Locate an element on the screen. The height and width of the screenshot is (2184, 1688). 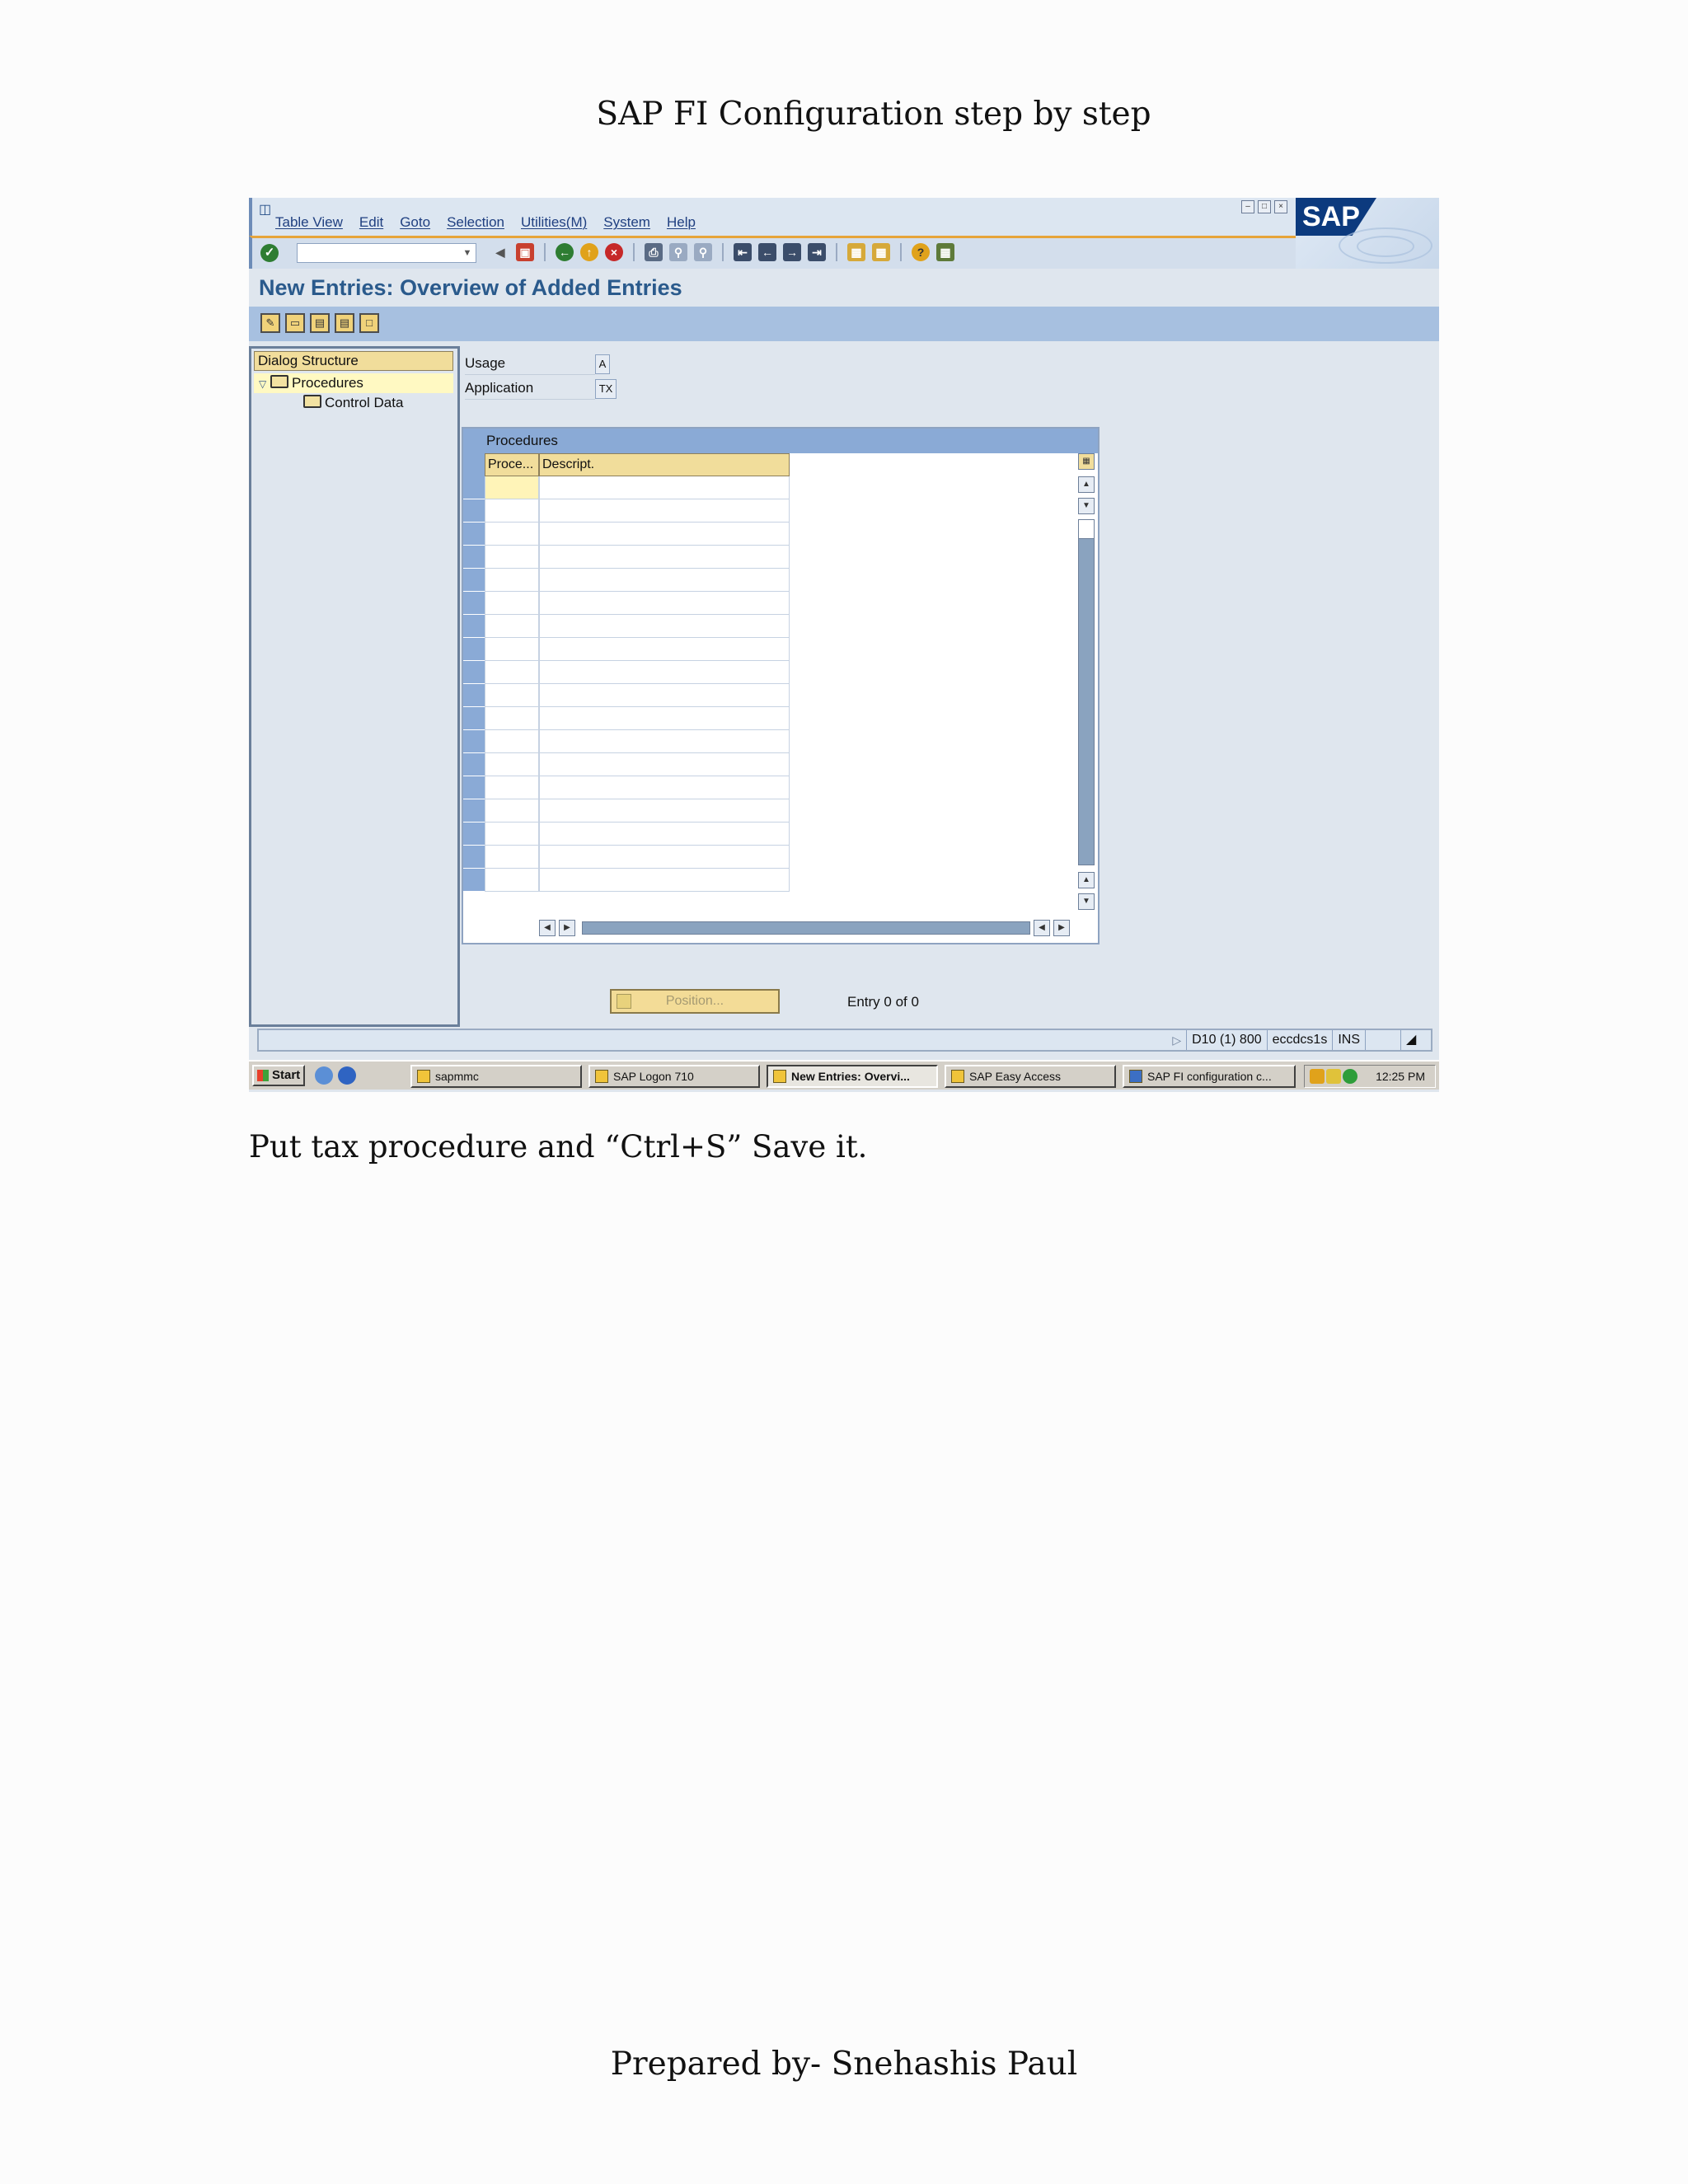
menu-selection: Selection is located at coordinates (475, 222).